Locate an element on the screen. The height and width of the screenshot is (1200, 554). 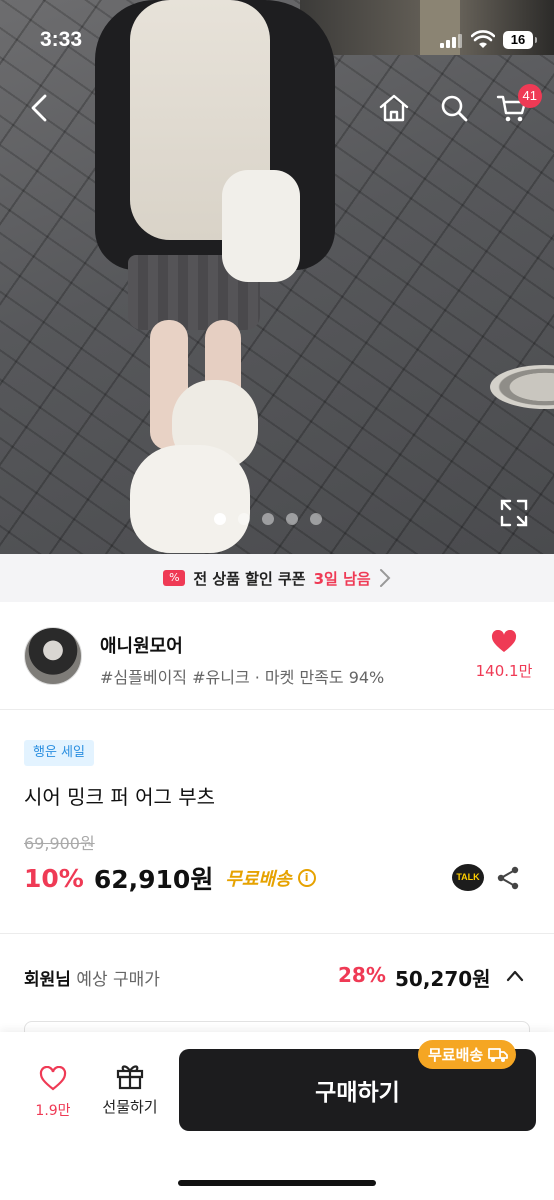
top-navigation: 41 is located at coordinates (277, 108).